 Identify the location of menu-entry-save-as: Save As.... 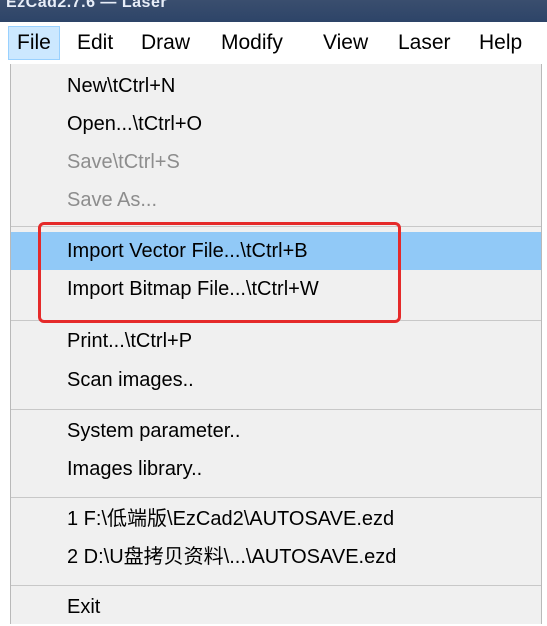
(112, 200).